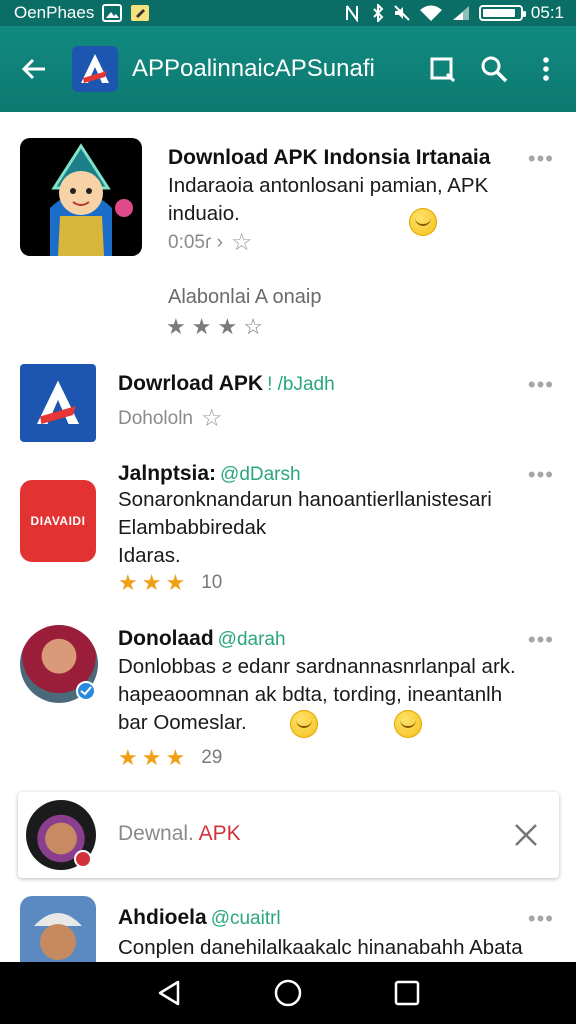 This screenshot has width=576, height=1024. I want to click on description-line: induaio., so click(204, 213).